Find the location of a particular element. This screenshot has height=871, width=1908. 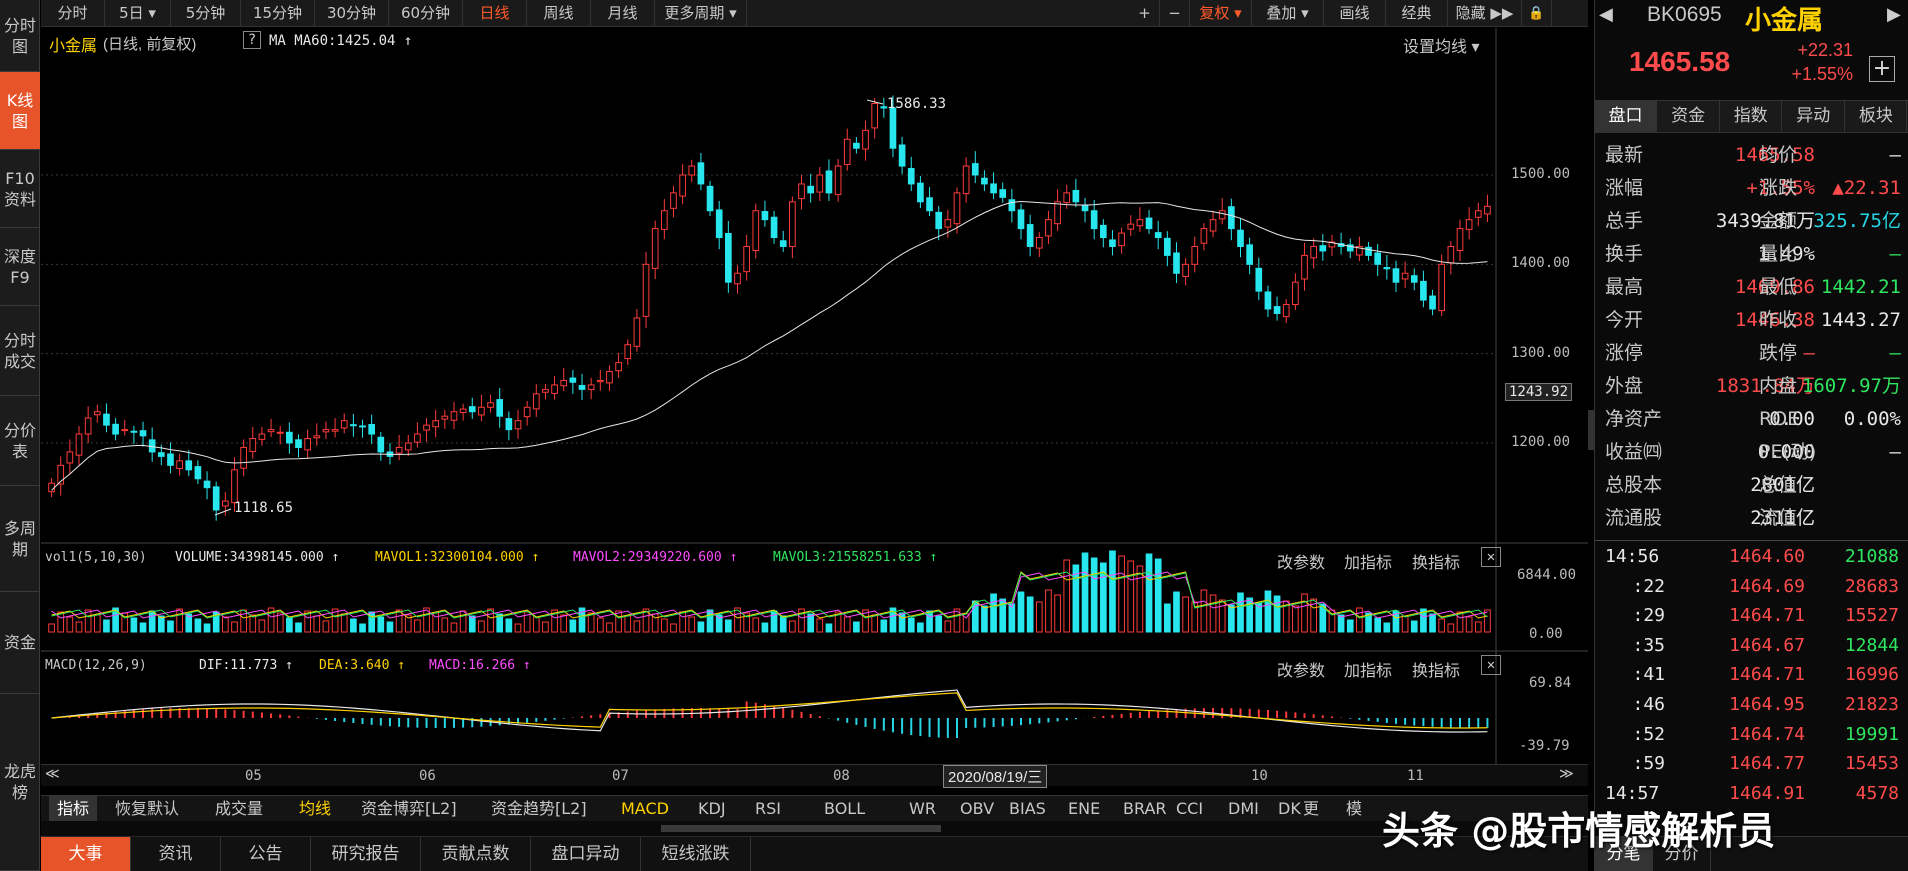

toolbar-tool-3: 叠加 ▾ is located at coordinates (1288, 13).